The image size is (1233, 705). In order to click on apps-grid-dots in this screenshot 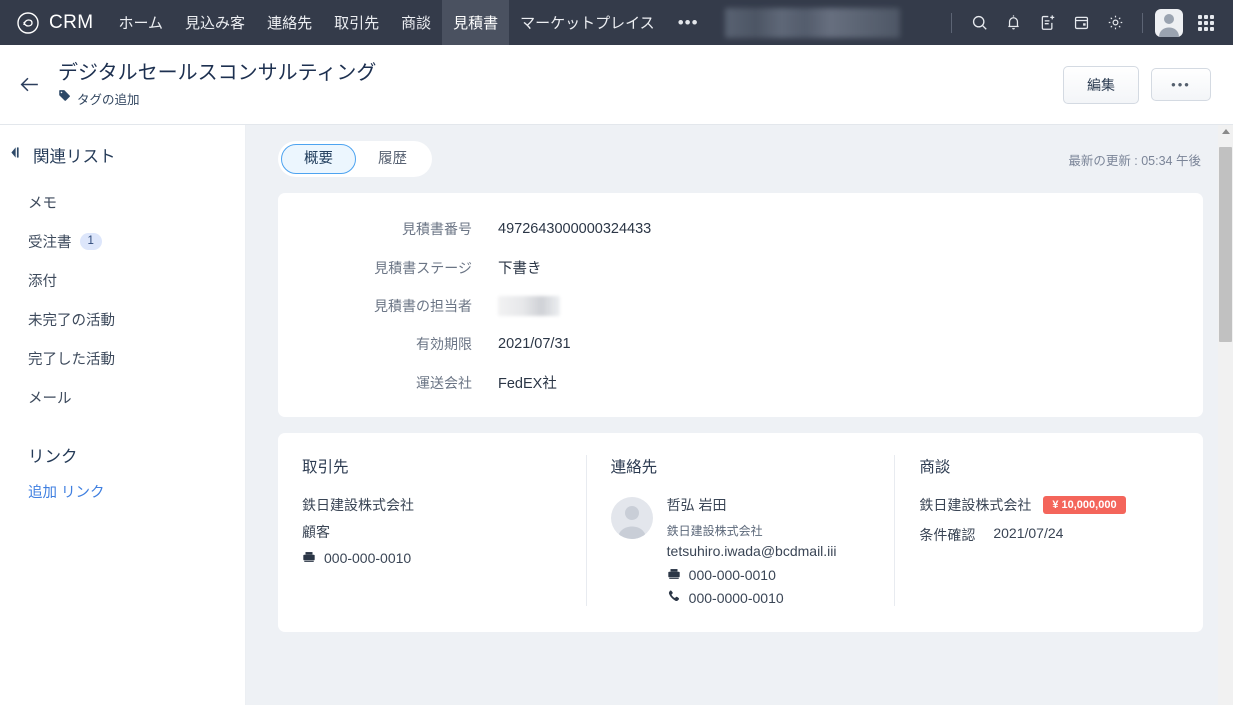, I will do `click(1206, 22)`.